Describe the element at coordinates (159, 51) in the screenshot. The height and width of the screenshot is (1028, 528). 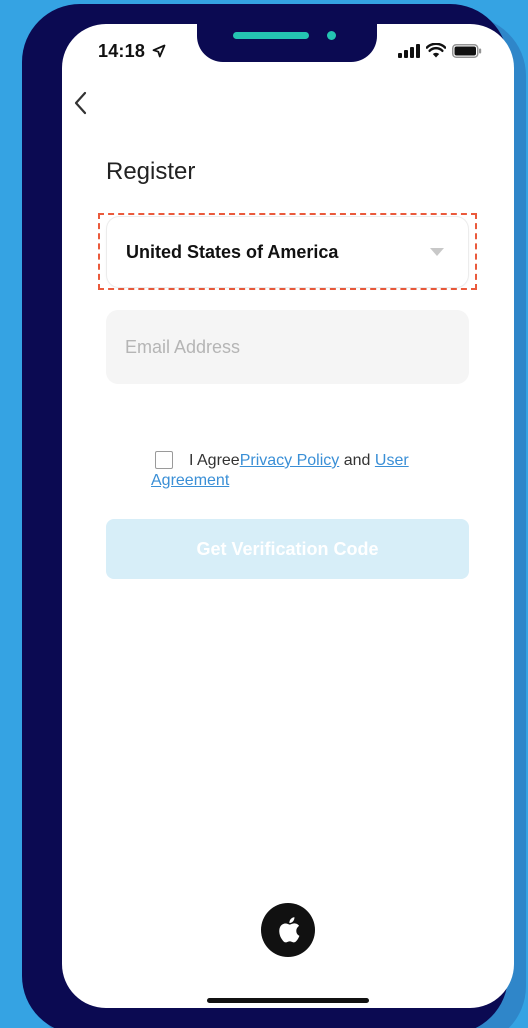
I see `location-arrow-icon` at that location.